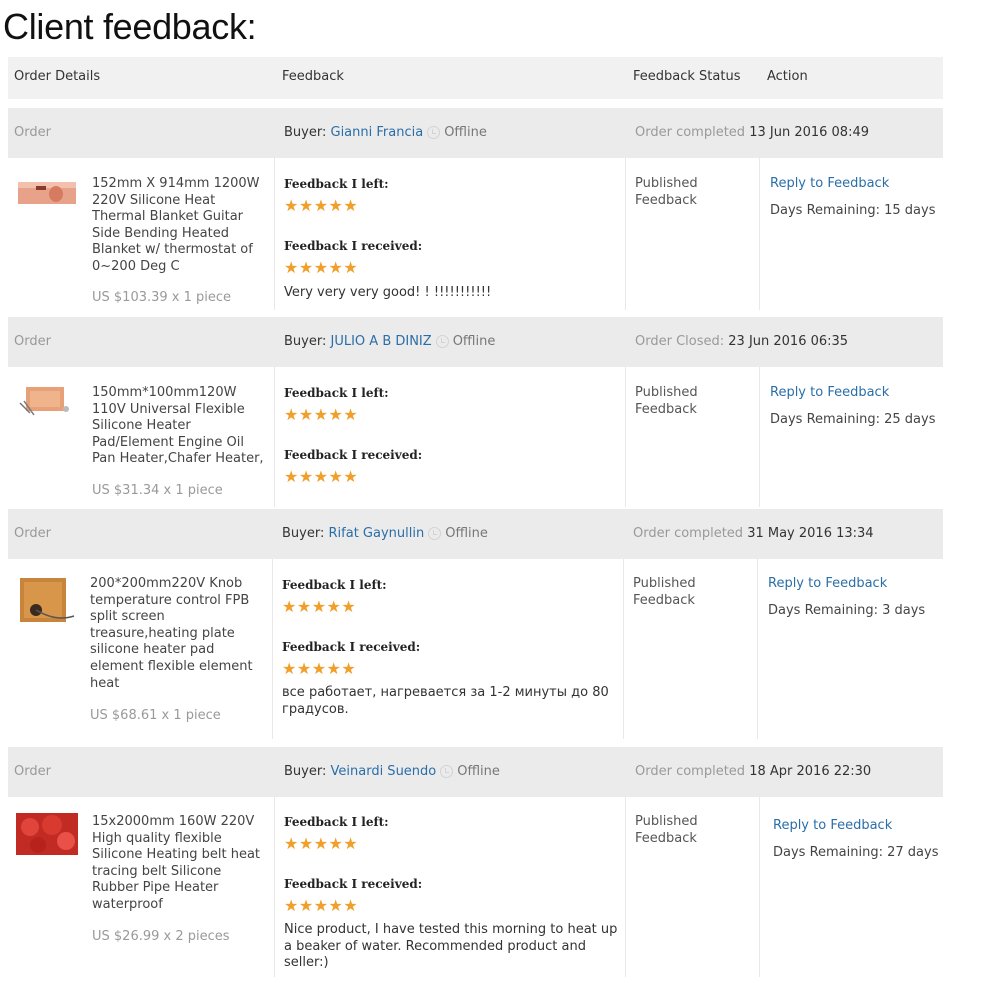 The height and width of the screenshot is (983, 1000). Describe the element at coordinates (788, 341) in the screenshot. I see `order-status-date: 23 Jun 2016 06:35` at that location.